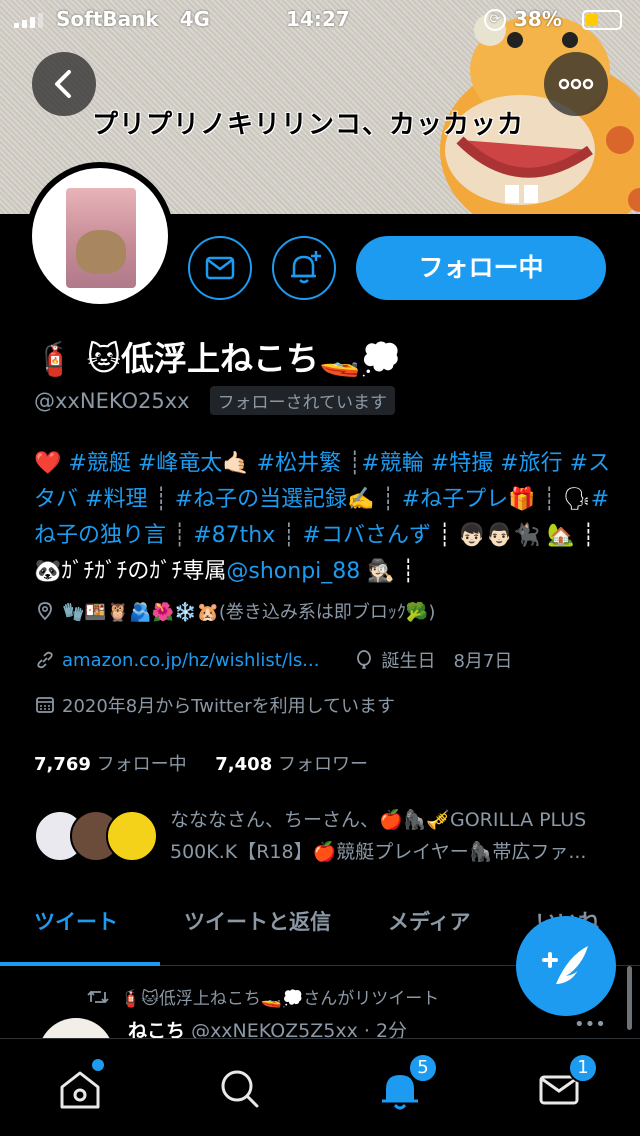 The image size is (640, 1136). Describe the element at coordinates (133, 19) in the screenshot. I see `carrier-label: SoftBank 4G` at that location.